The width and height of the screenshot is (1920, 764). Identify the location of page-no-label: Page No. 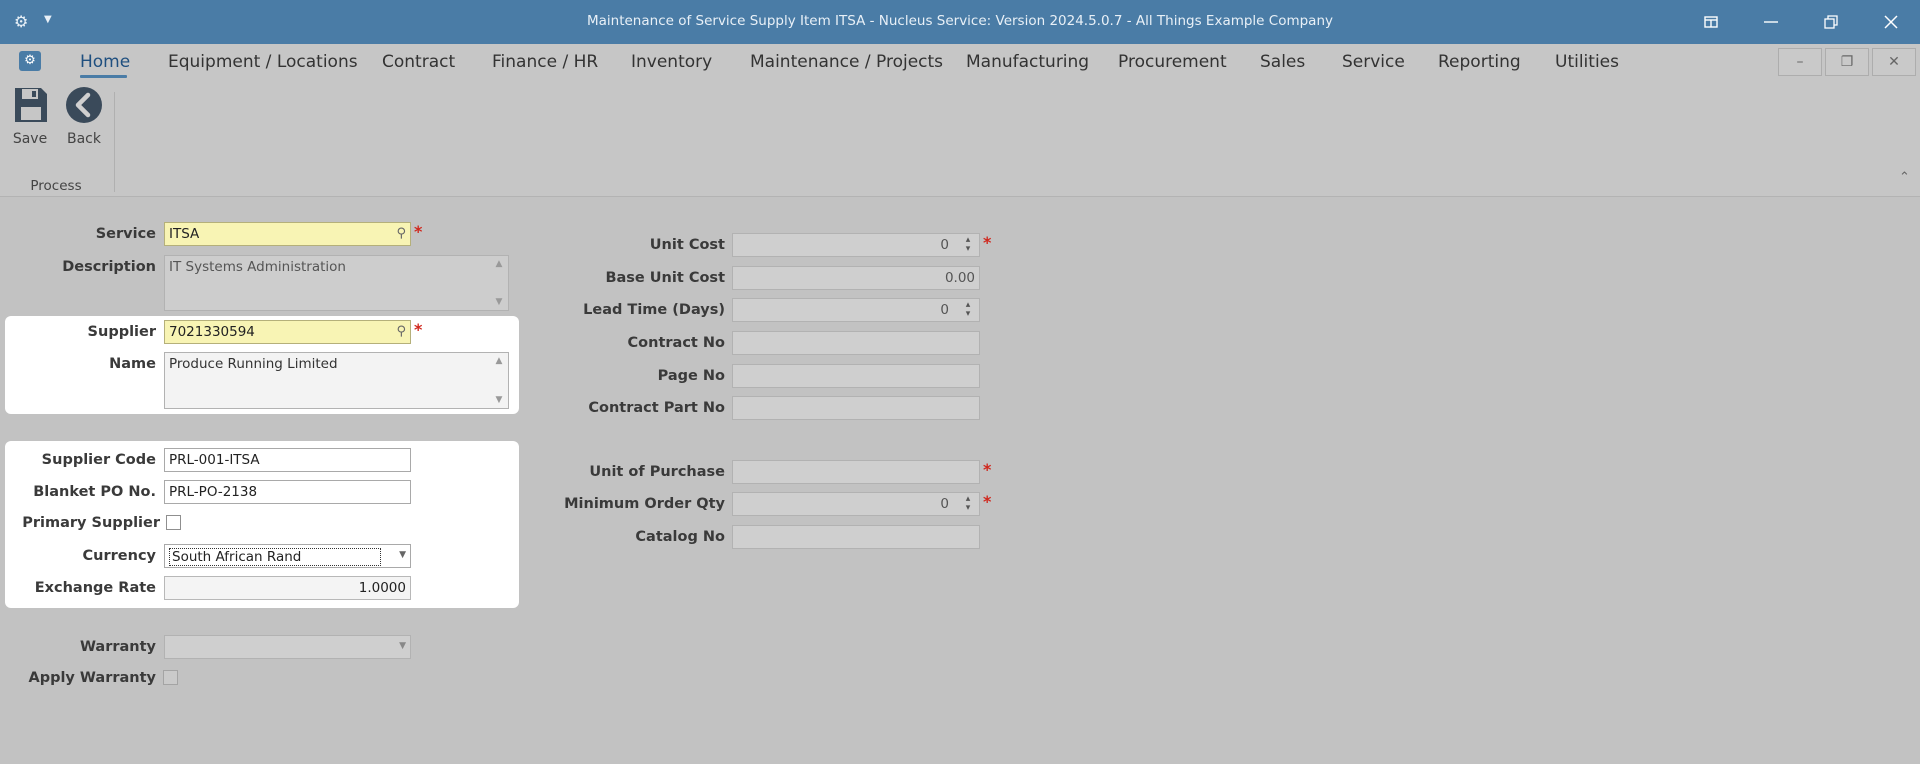
(691, 376).